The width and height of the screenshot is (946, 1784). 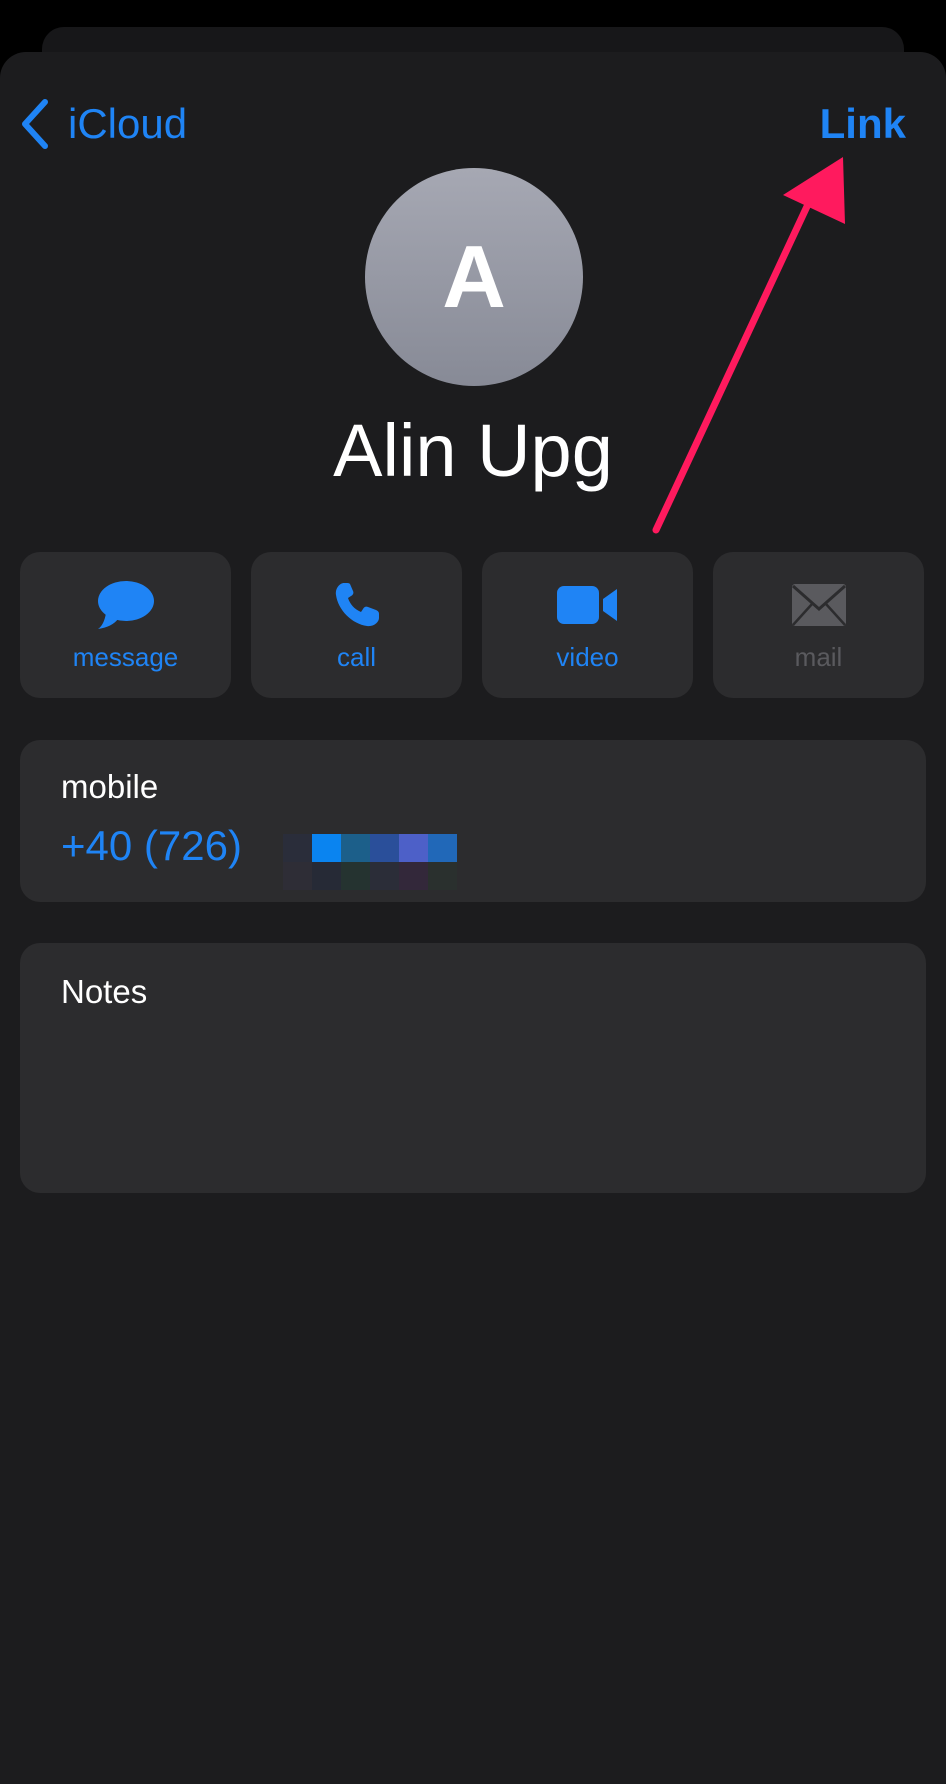 I want to click on phone-icon, so click(x=357, y=607).